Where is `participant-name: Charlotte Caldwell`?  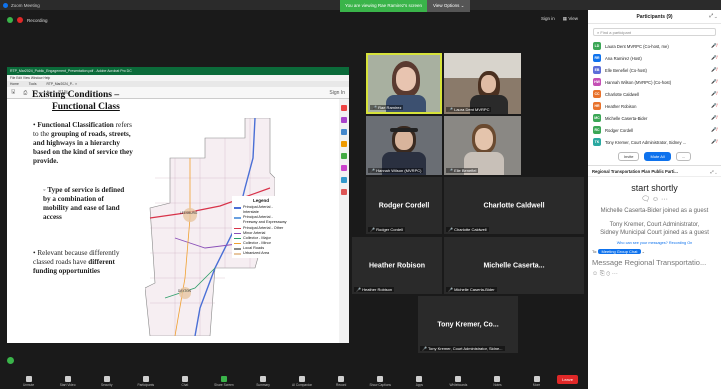 participant-name: Charlotte Caldwell is located at coordinates (514, 205).